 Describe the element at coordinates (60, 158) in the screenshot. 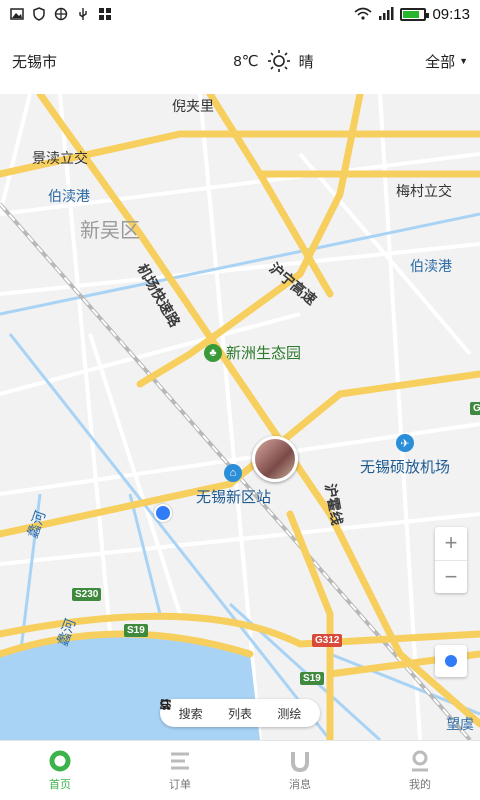

I see `label-jingdu-interchange: 景渎立交` at that location.